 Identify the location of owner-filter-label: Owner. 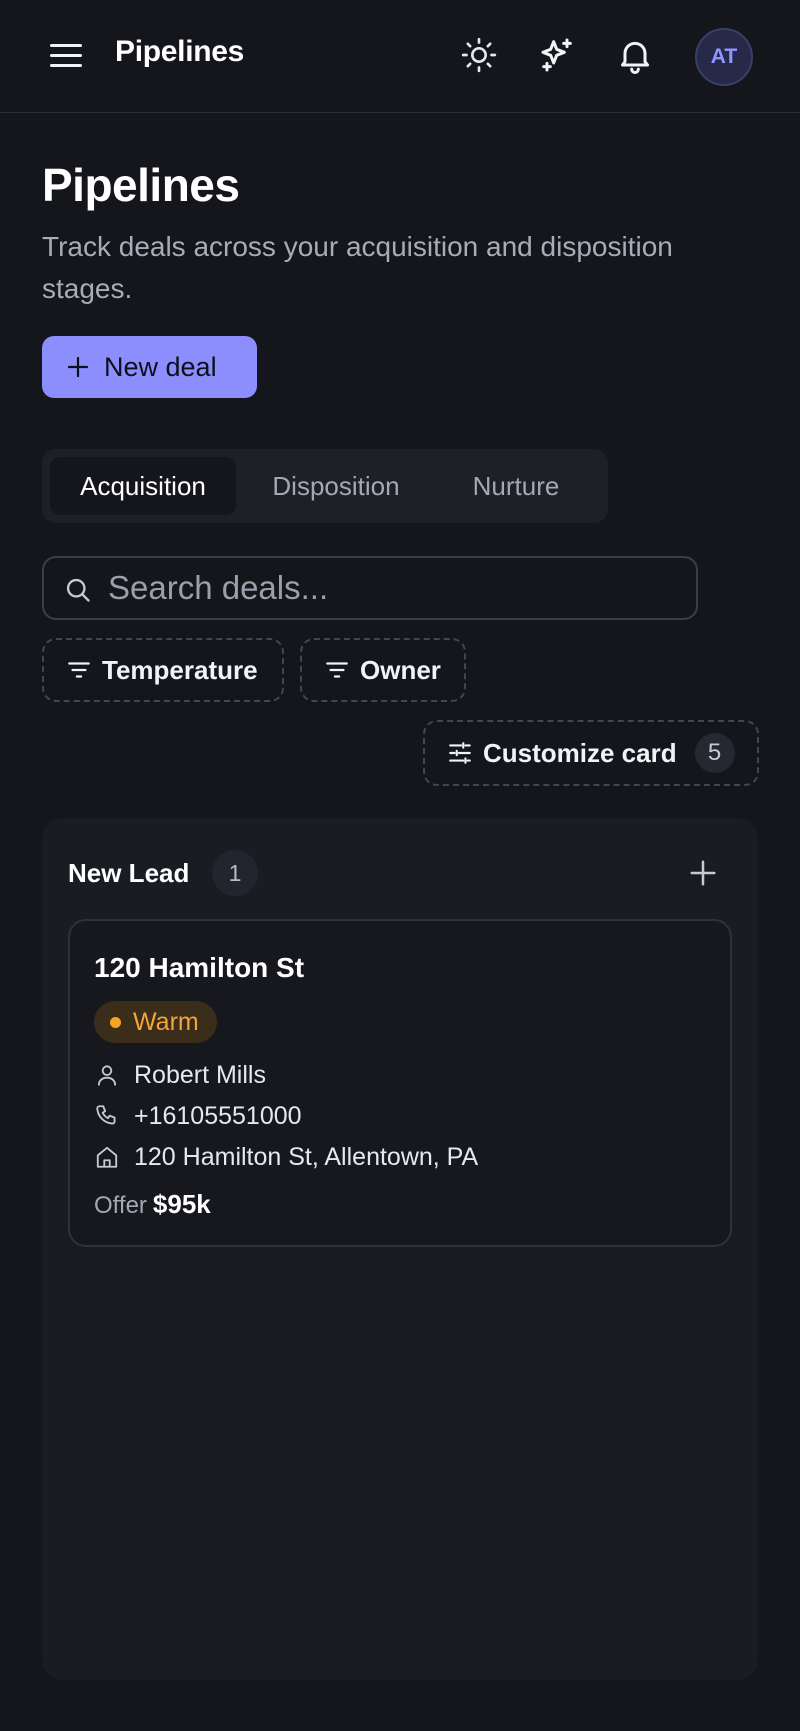
(400, 669).